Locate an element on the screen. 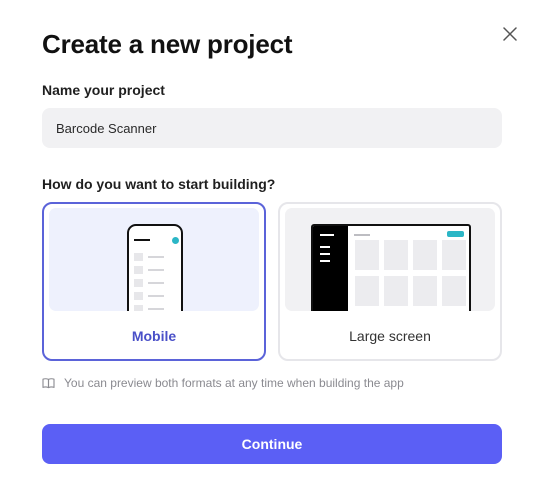  large-screen-preview is located at coordinates (390, 259).